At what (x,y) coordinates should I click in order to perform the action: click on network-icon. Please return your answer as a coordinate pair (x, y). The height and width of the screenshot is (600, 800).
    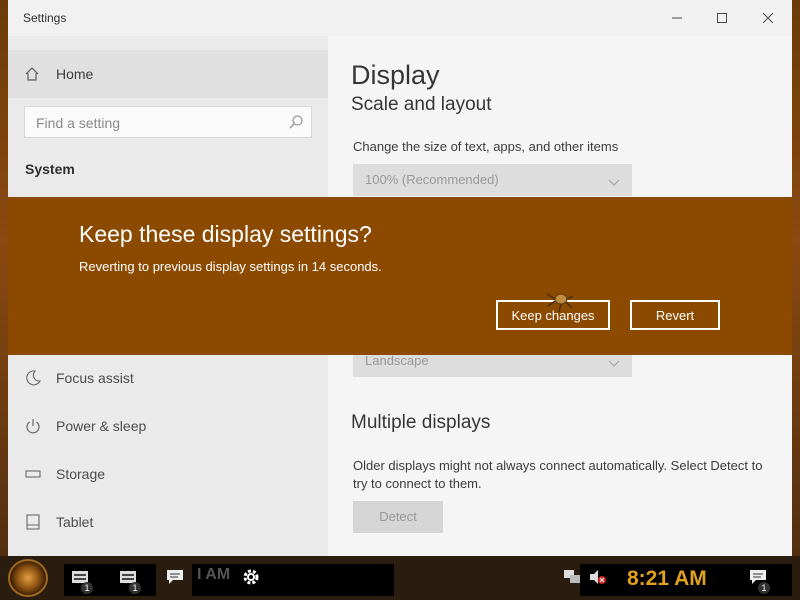
    Looking at the image, I should click on (572, 579).